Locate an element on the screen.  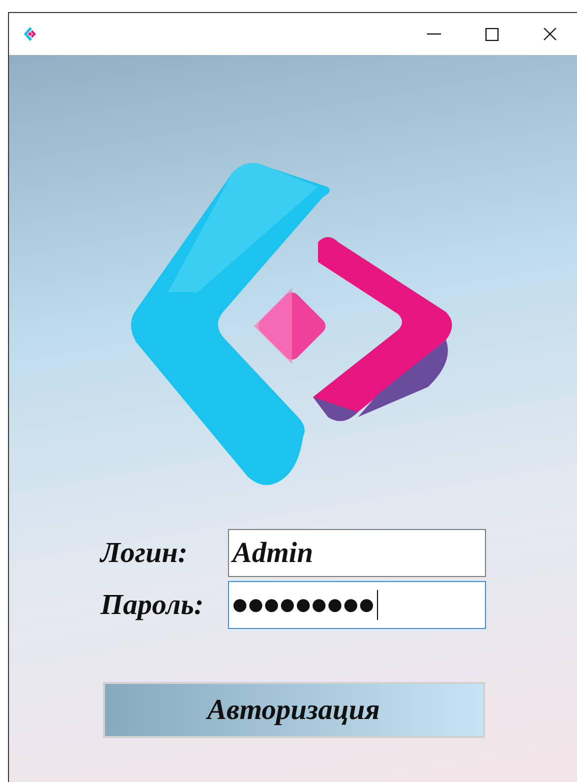
field-label: Логин: is located at coordinates (144, 553).